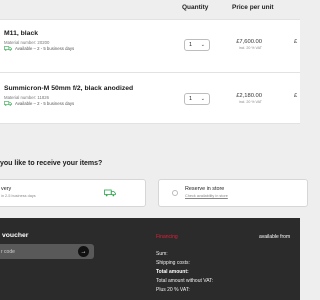 Image resolution: width=320 pixels, height=300 pixels. Describe the element at coordinates (205, 189) in the screenshot. I see `reserve-option-title: Reserve in store` at that location.